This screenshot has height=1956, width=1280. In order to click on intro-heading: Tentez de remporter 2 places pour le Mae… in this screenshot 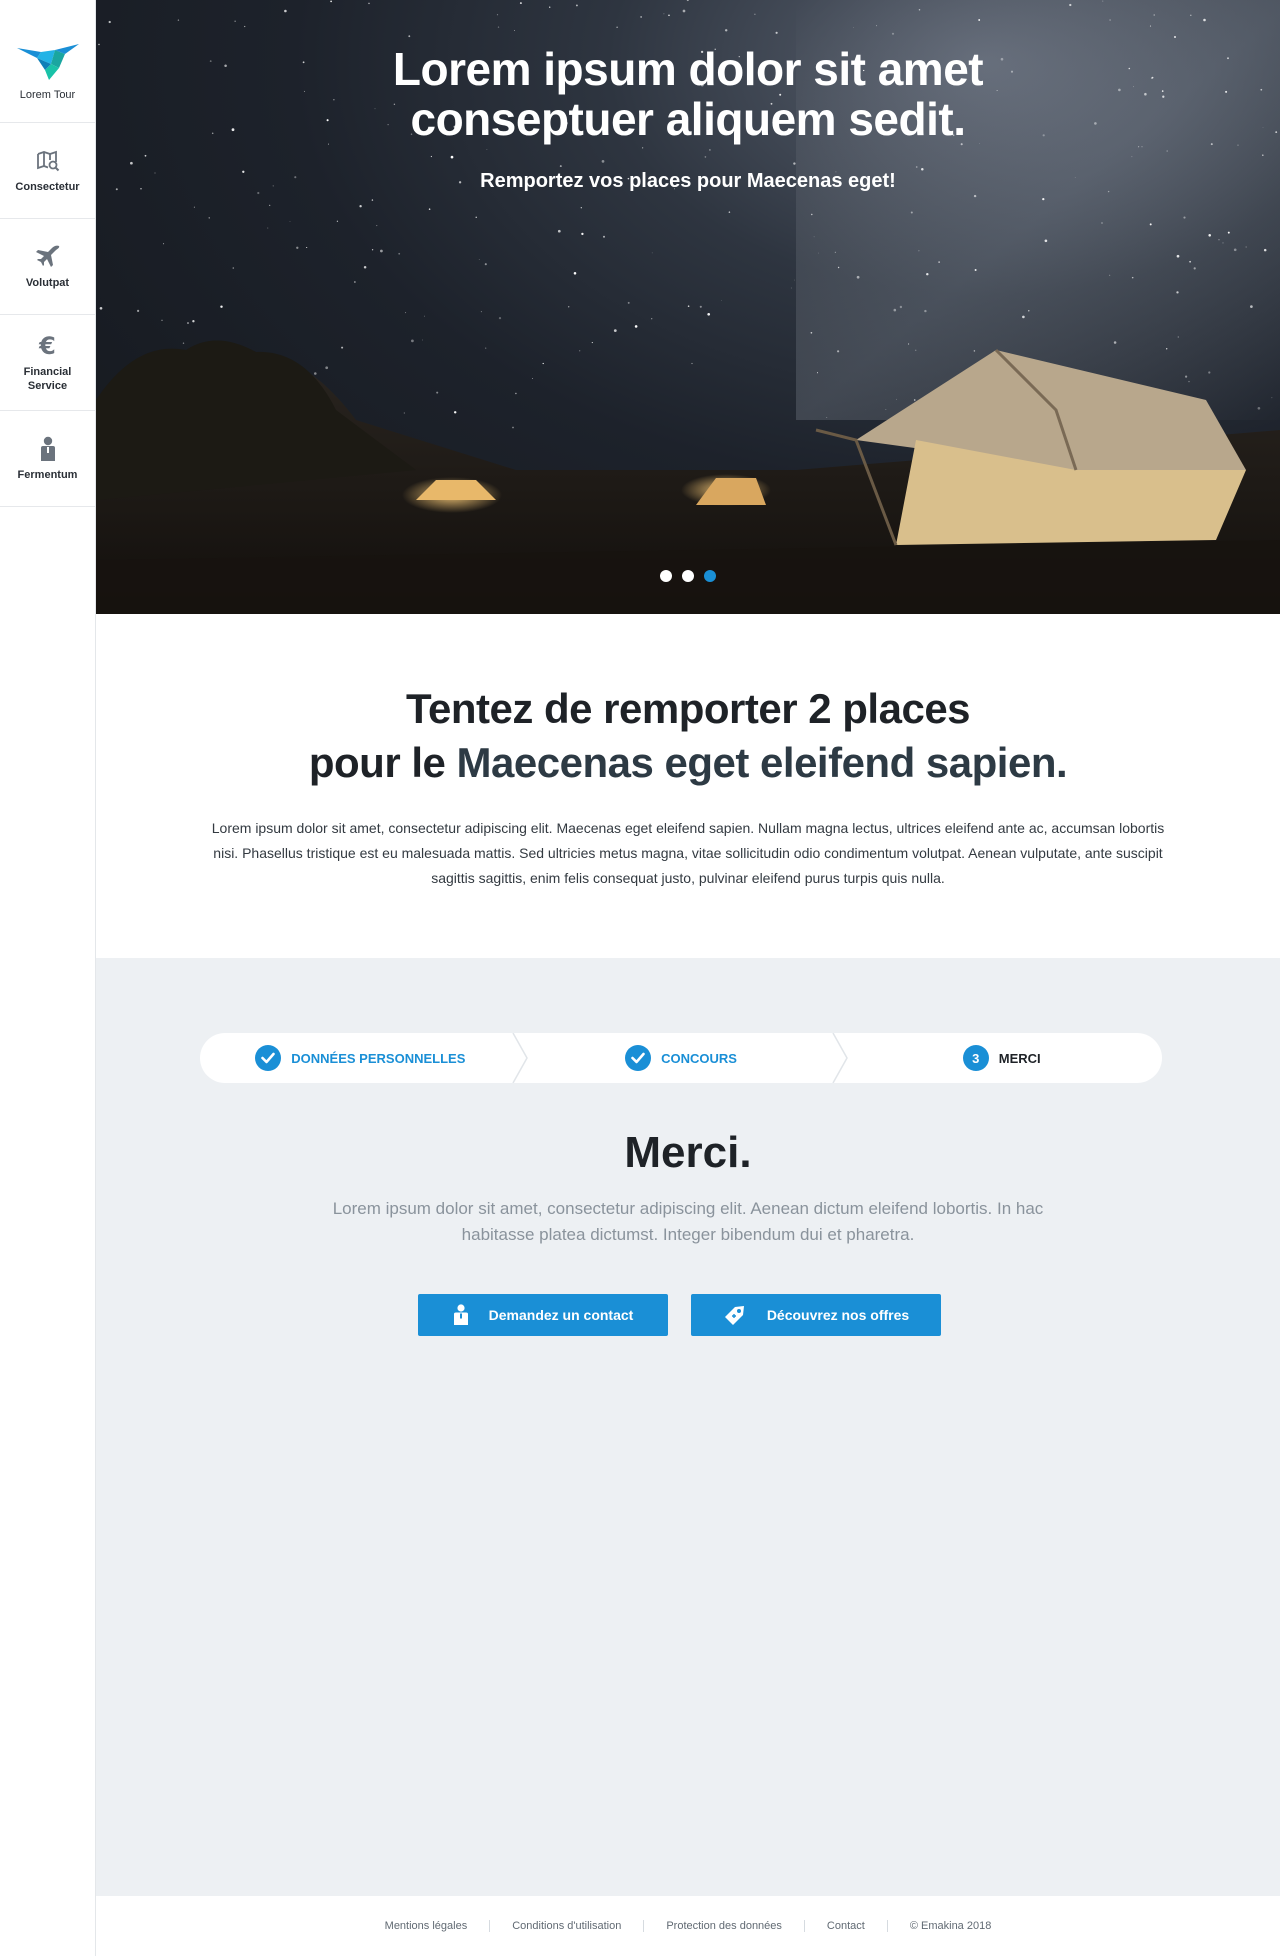, I will do `click(688, 736)`.